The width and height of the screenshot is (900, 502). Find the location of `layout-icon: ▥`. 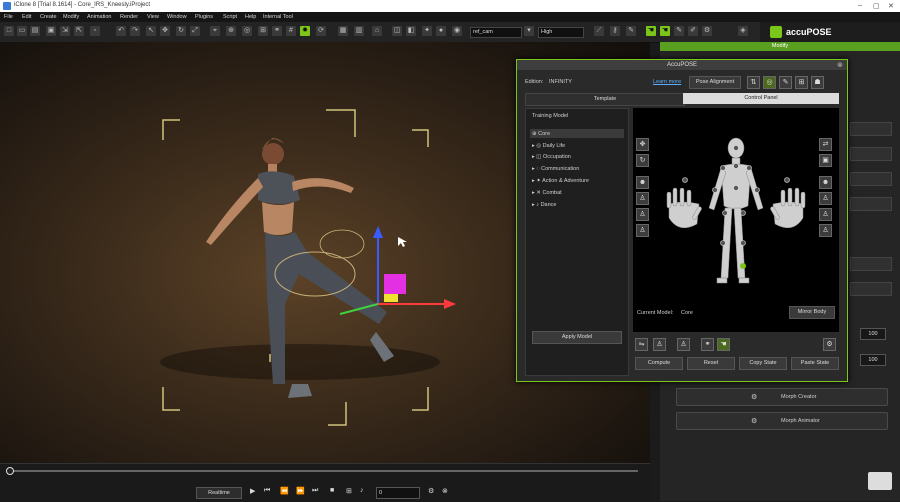

layout-icon: ▥ is located at coordinates (359, 31).